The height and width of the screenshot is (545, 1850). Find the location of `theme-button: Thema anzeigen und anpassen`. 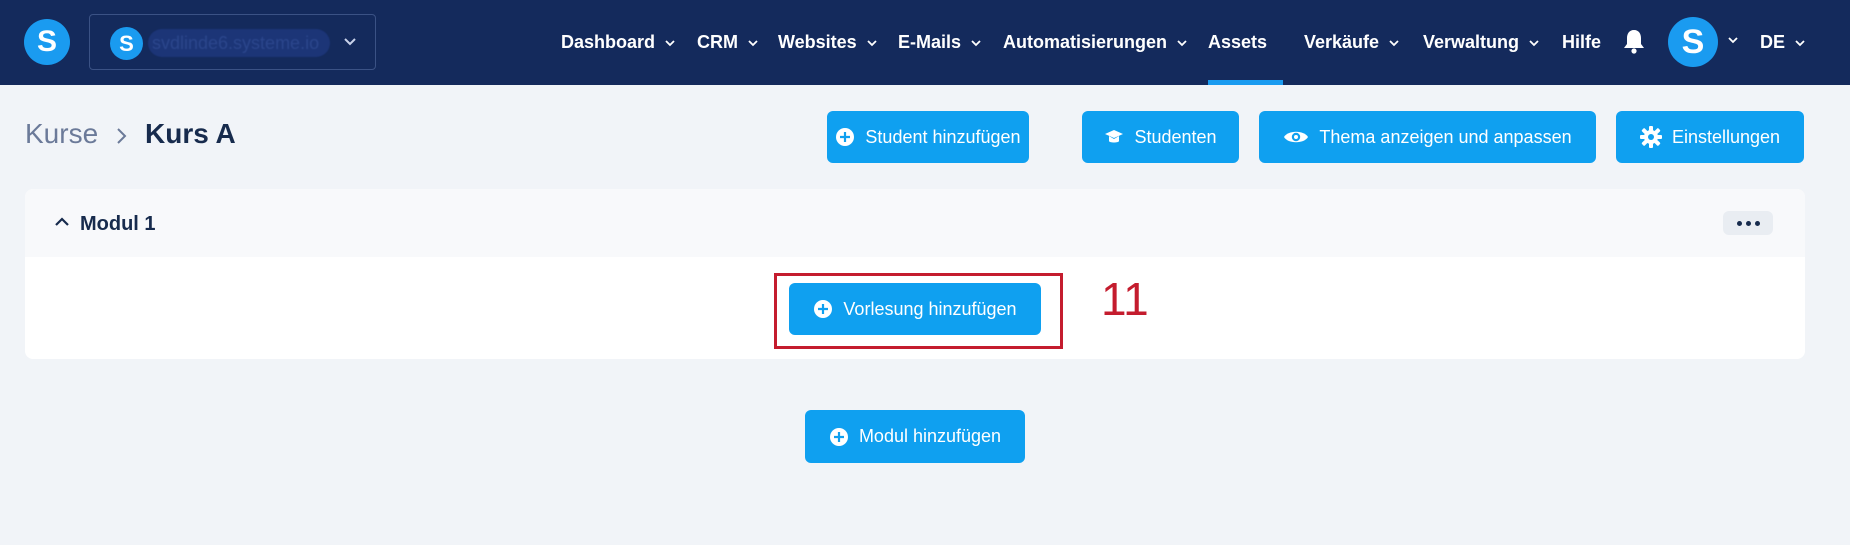

theme-button: Thema anzeigen und anpassen is located at coordinates (1427, 137).